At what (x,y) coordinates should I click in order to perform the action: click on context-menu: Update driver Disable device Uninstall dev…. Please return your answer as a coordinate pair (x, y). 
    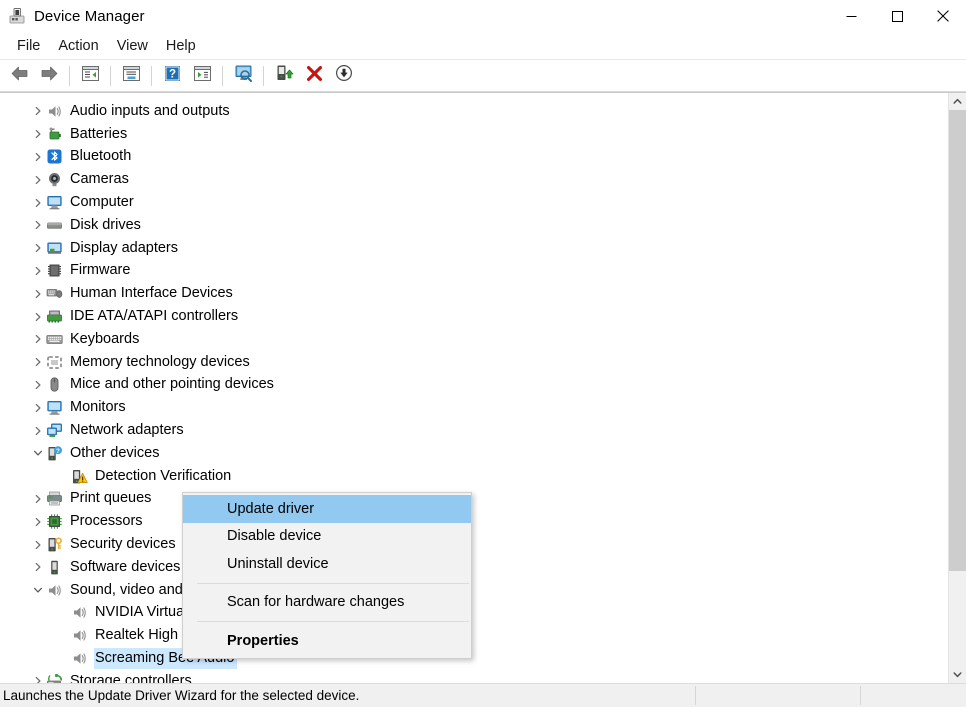
    Looking at the image, I should click on (327, 575).